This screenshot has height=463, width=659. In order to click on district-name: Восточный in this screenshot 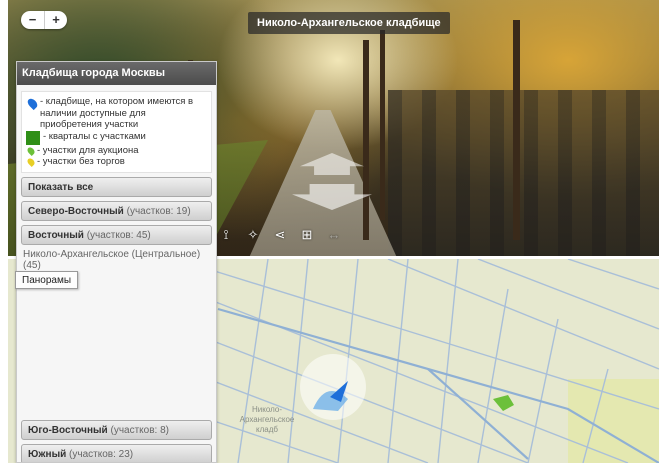, I will do `click(56, 235)`.